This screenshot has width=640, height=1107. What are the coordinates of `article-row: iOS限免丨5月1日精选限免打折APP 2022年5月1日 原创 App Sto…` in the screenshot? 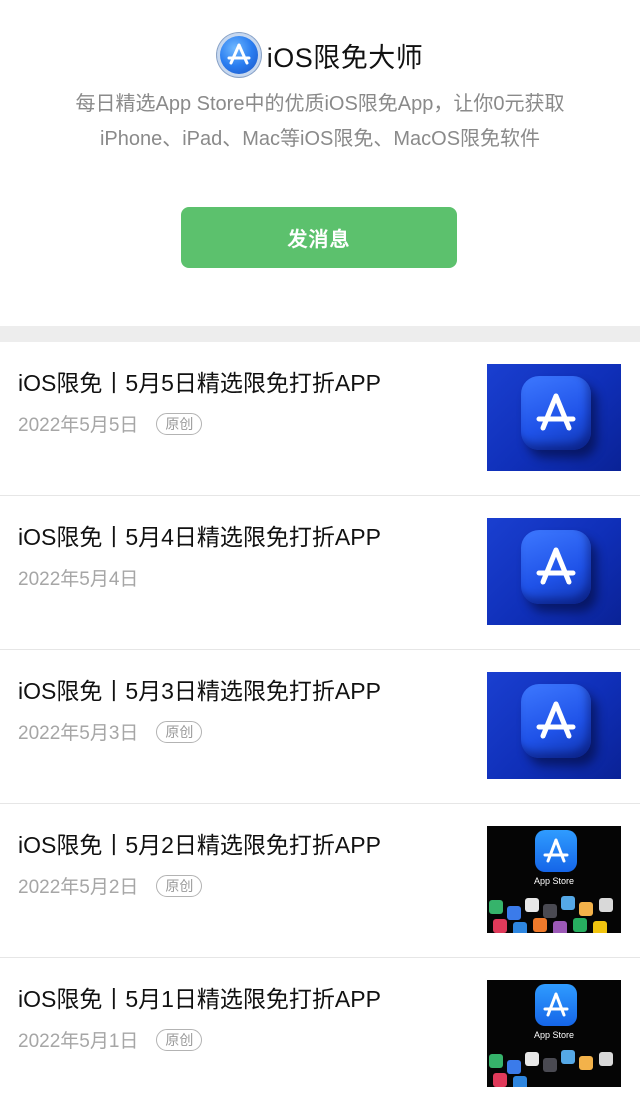 It's located at (320, 1032).